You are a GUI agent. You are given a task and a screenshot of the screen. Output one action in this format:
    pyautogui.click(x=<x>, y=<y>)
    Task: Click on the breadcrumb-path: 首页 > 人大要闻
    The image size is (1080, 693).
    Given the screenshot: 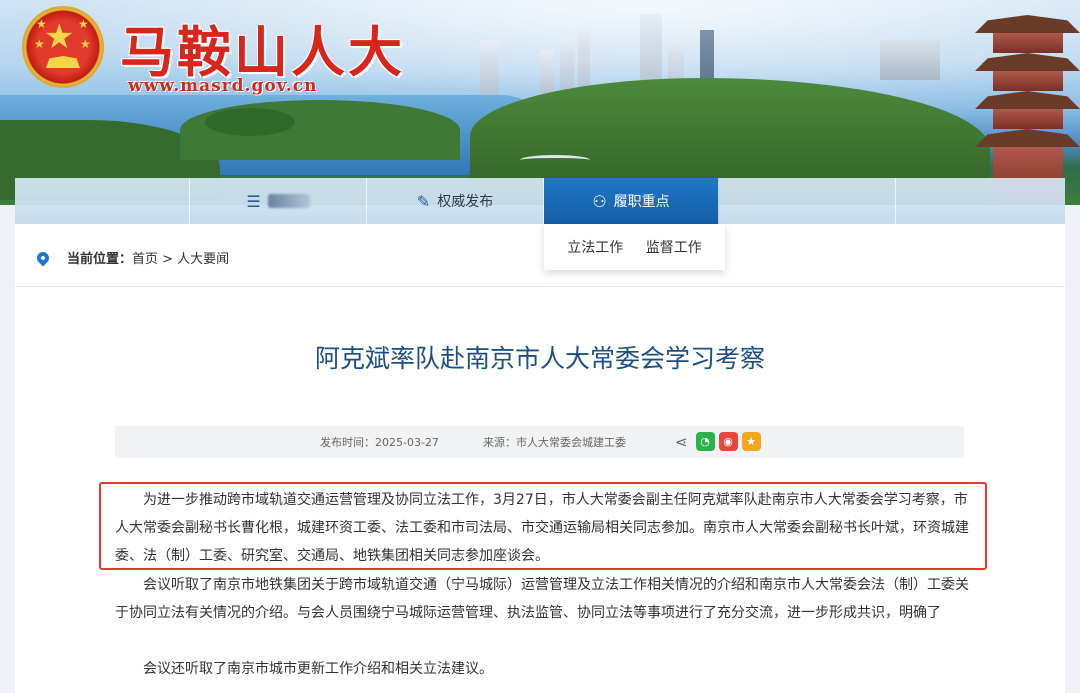 What is the action you would take?
    pyautogui.click(x=180, y=257)
    